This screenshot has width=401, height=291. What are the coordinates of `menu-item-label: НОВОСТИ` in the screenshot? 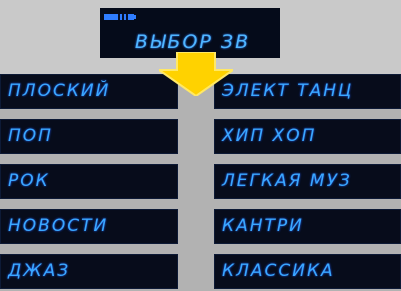 It's located at (58, 226).